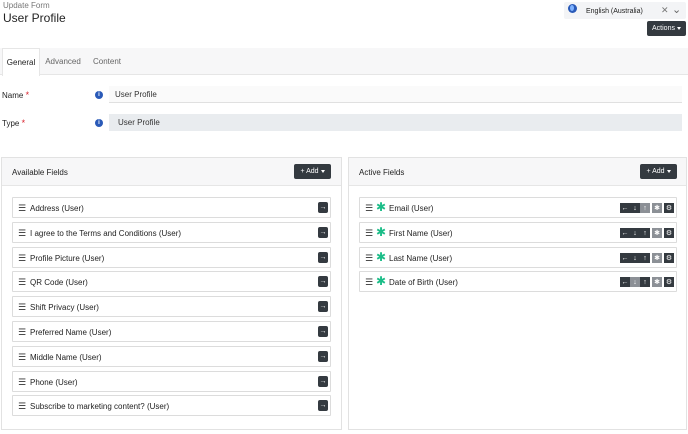 This screenshot has height=434, width=688. I want to click on available-field-label: QR Code (User), so click(59, 282).